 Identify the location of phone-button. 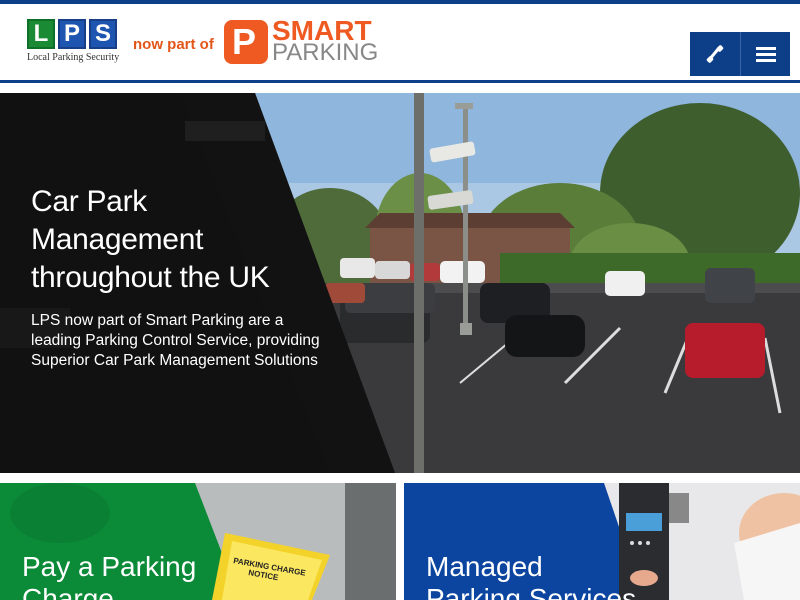
(715, 54).